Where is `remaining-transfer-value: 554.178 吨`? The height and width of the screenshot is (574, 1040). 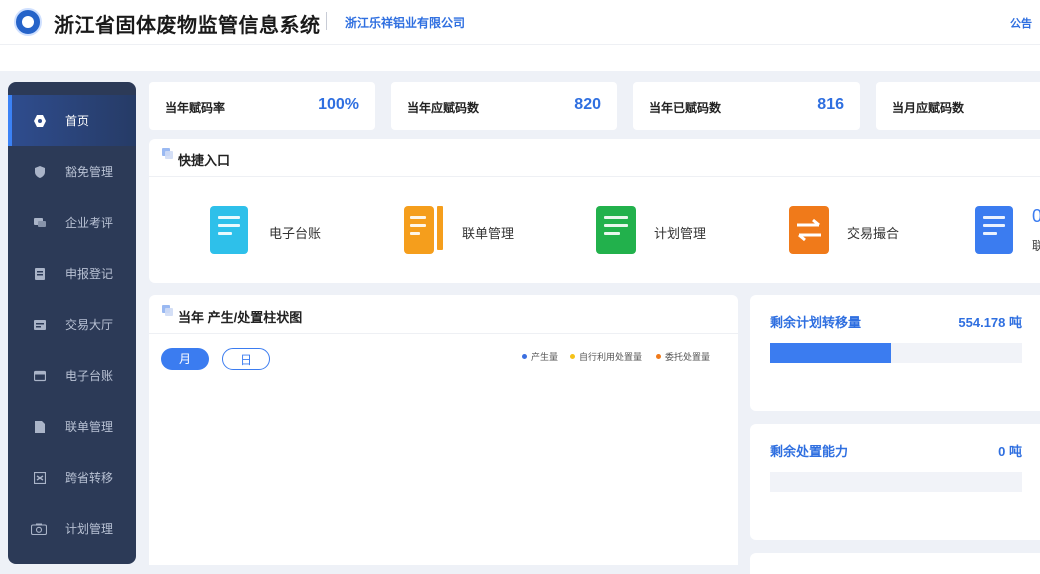
remaining-transfer-value: 554.178 吨 is located at coordinates (990, 322).